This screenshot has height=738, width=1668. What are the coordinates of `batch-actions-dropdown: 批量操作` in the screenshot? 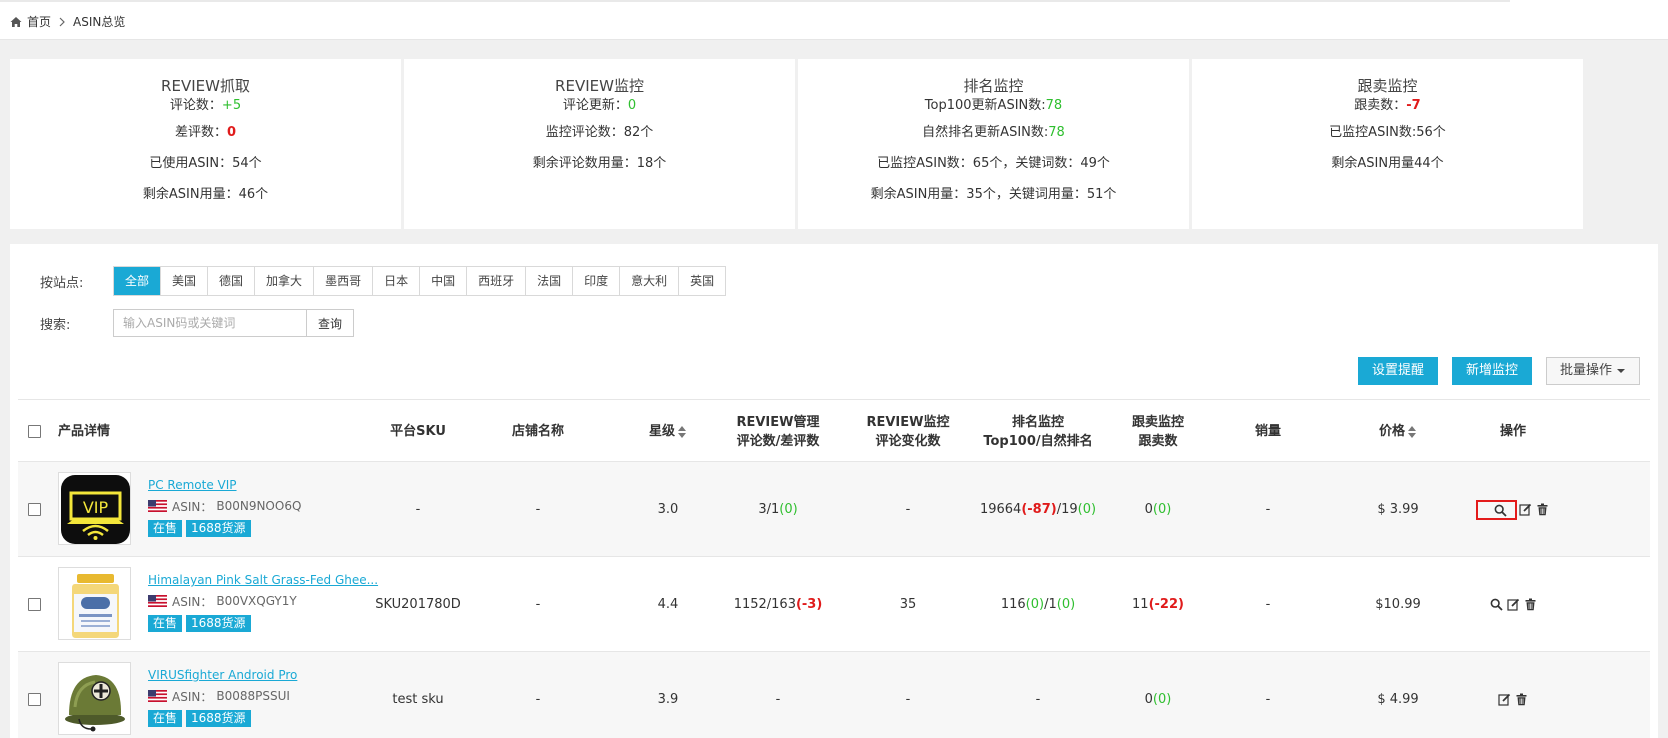 It's located at (1592, 371).